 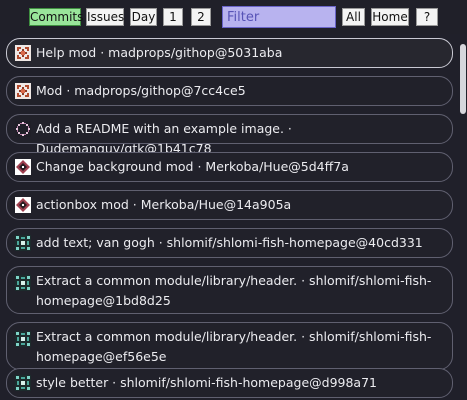 I want to click on page-1-button: 1, so click(x=173, y=17).